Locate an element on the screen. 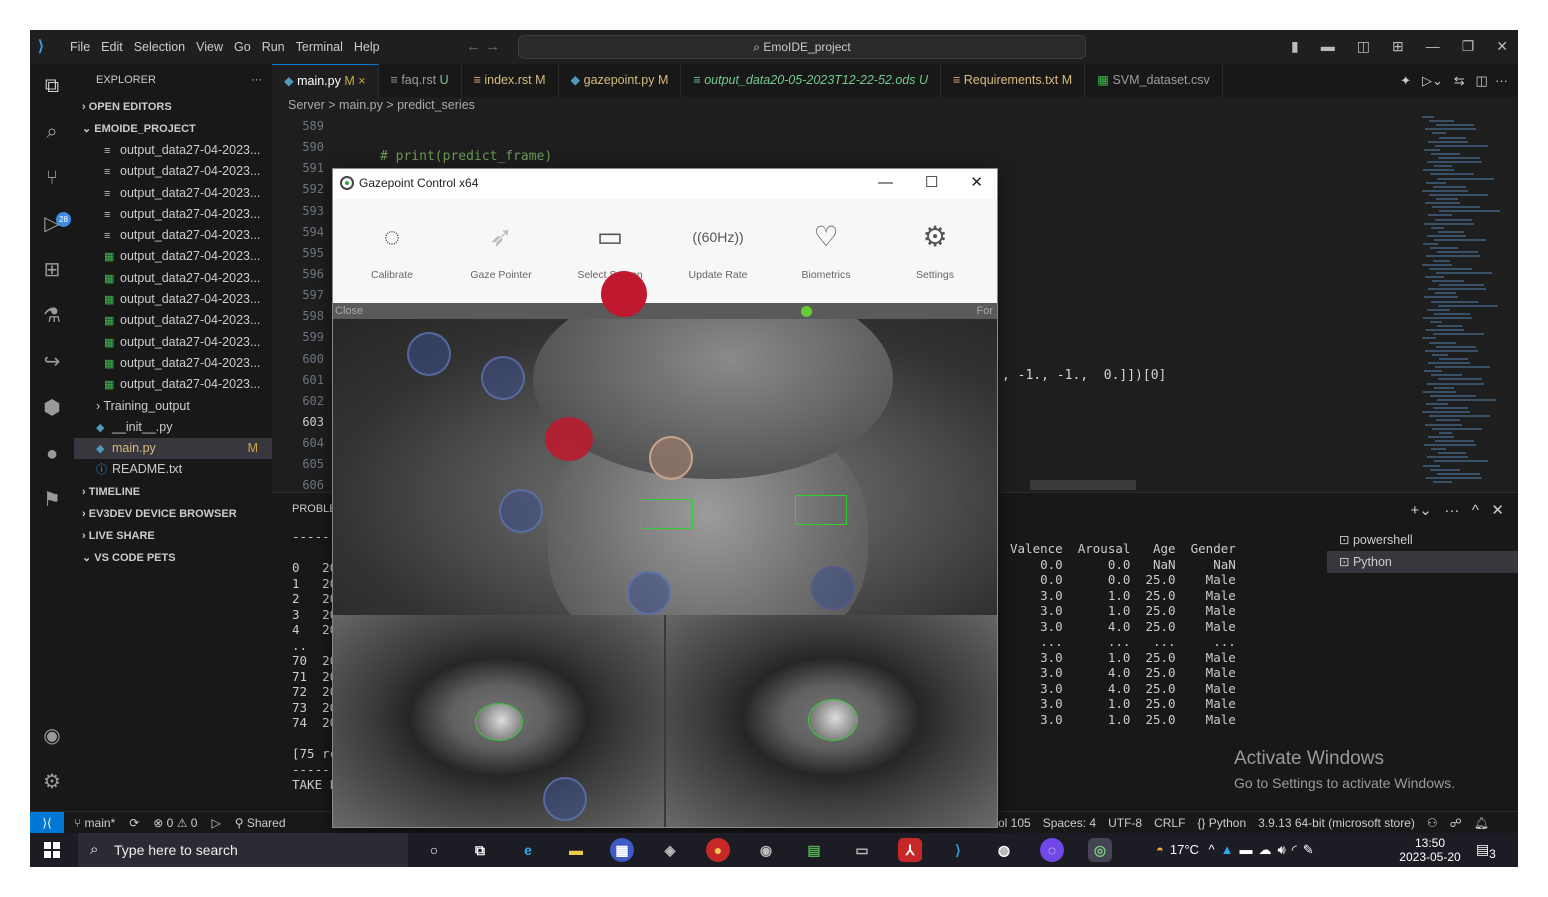 The width and height of the screenshot is (1548, 897). app-icon: ◈ is located at coordinates (670, 850).